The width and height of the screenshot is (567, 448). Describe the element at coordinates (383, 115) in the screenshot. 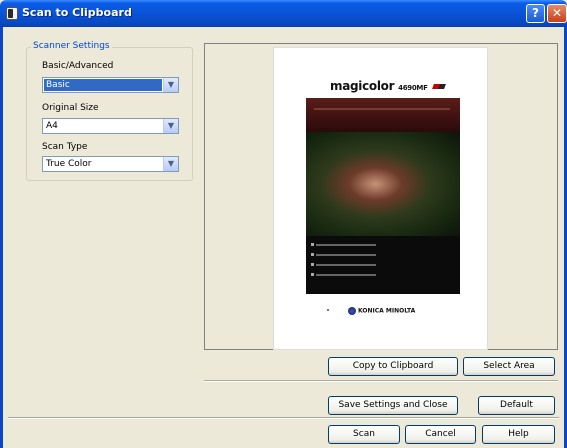

I see `poster-header` at that location.